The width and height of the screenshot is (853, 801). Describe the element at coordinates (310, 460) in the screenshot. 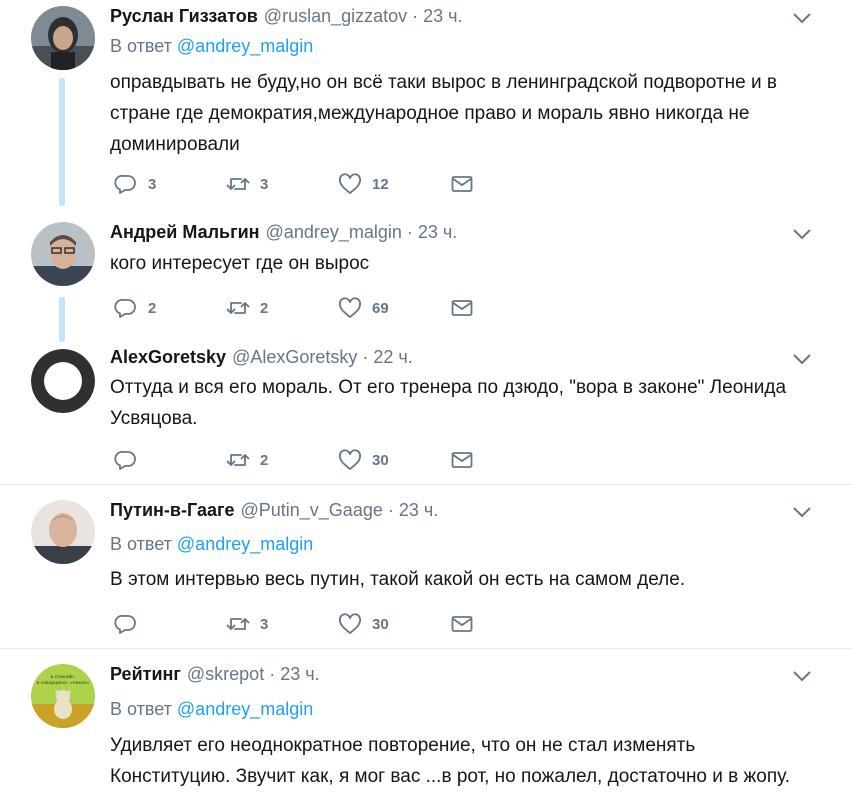

I see `tweet-actions: 2 30` at that location.